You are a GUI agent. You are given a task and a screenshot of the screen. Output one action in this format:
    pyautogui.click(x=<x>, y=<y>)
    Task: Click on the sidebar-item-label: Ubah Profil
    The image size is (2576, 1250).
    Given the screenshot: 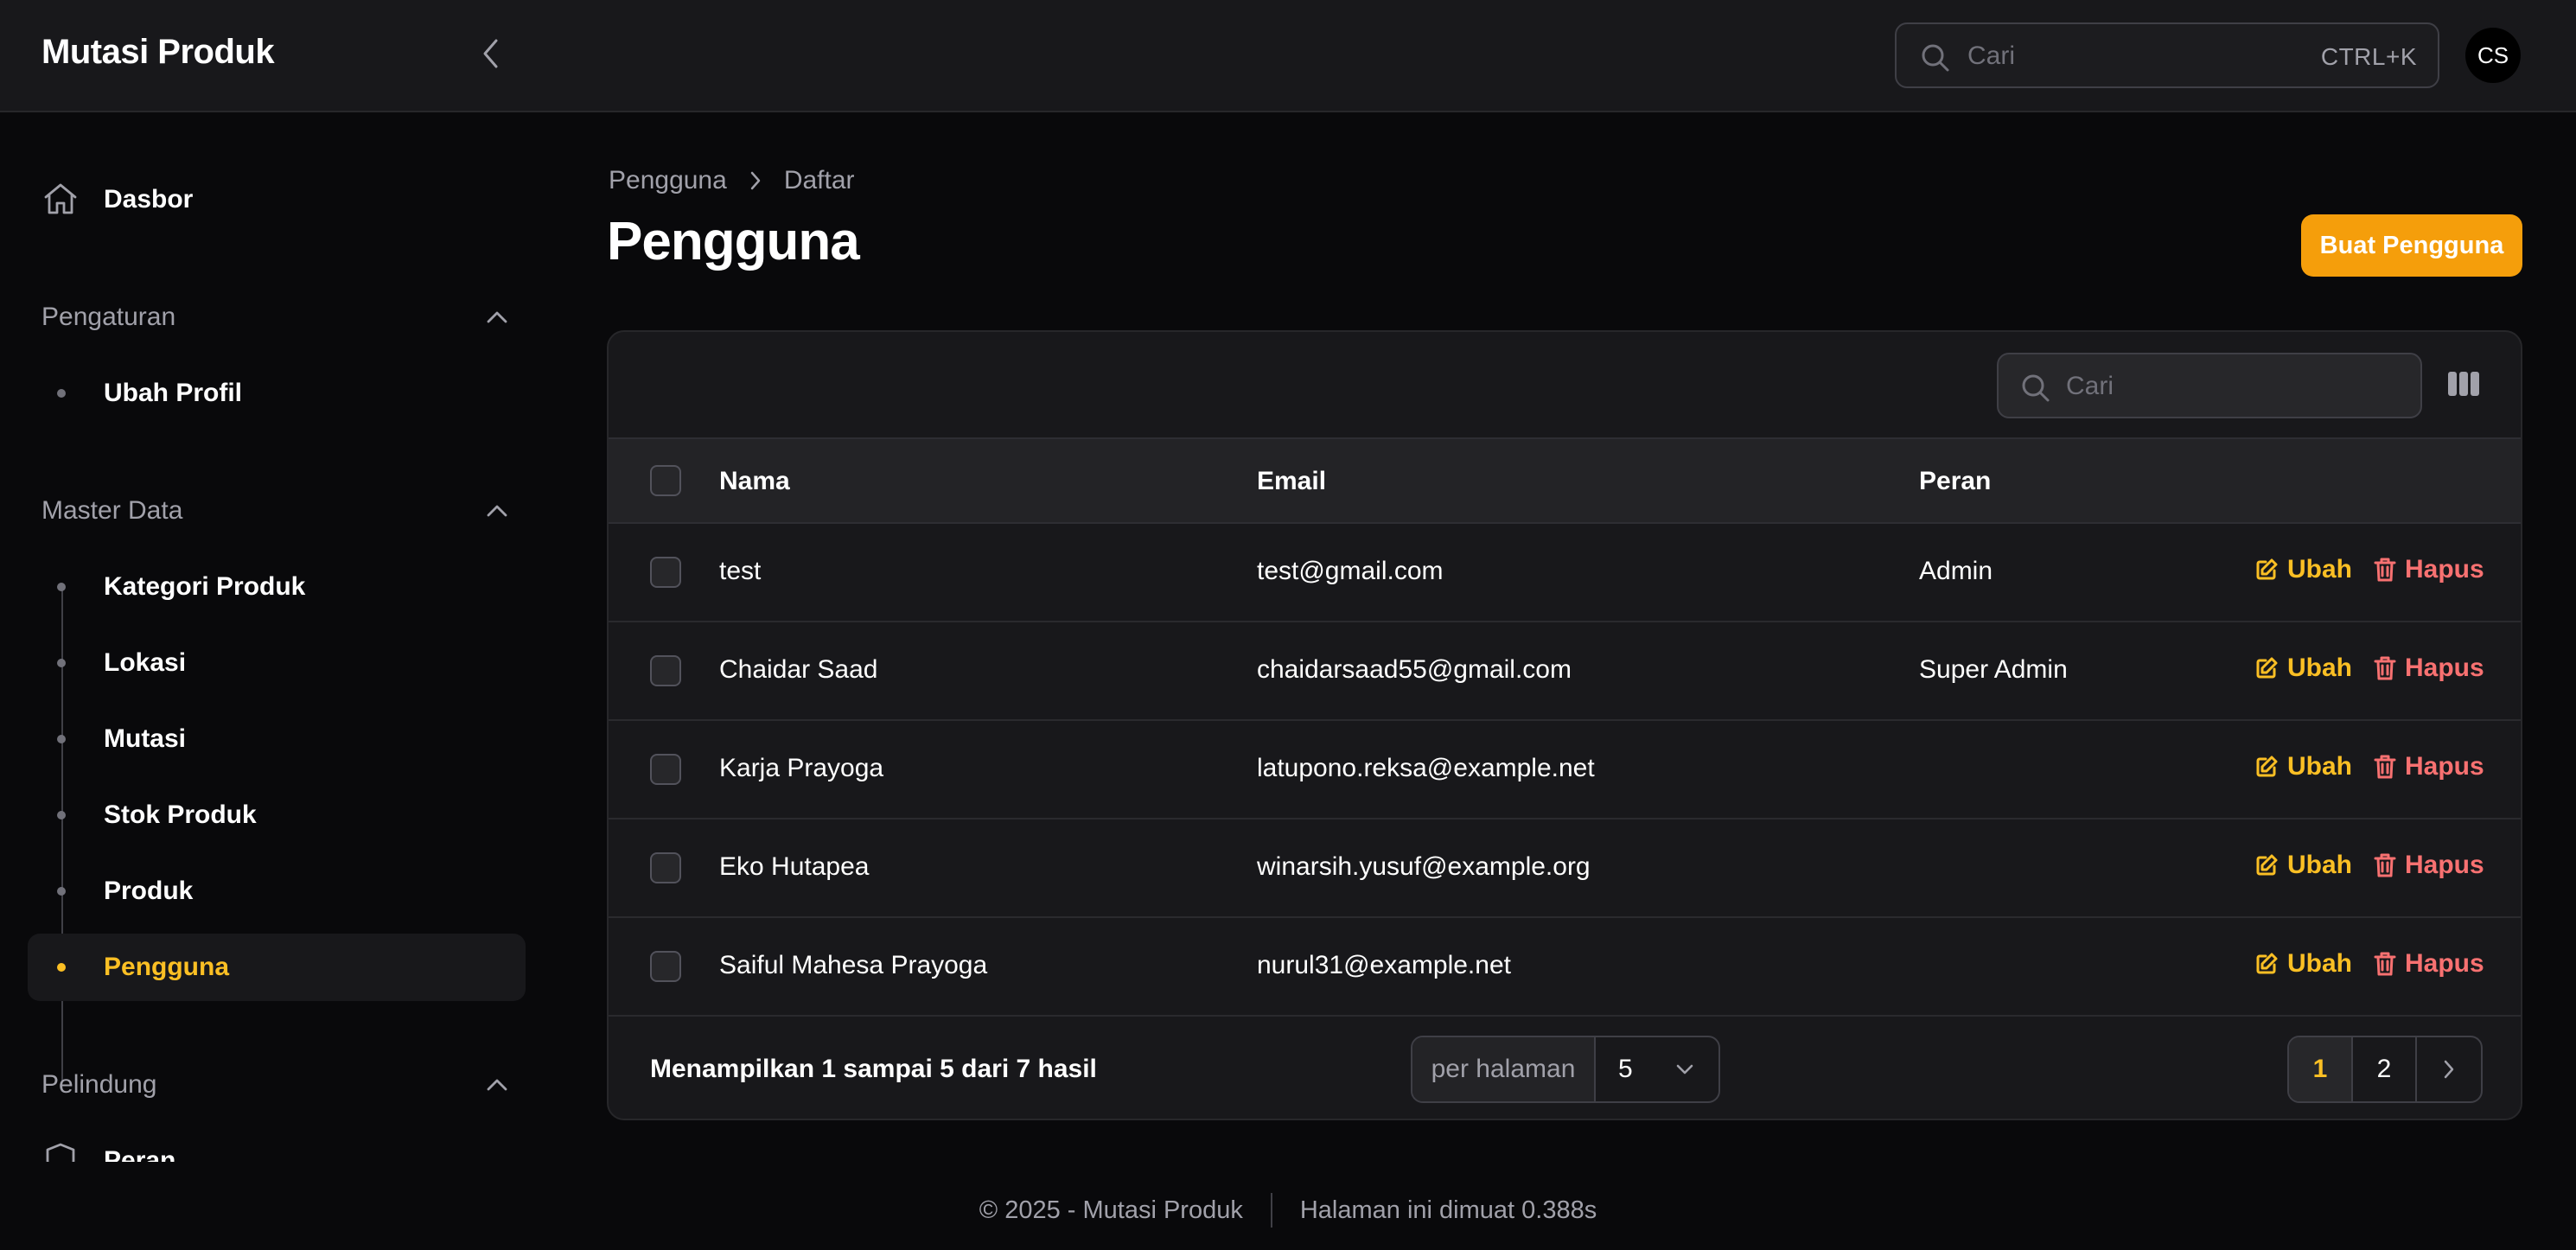 What is the action you would take?
    pyautogui.click(x=173, y=393)
    